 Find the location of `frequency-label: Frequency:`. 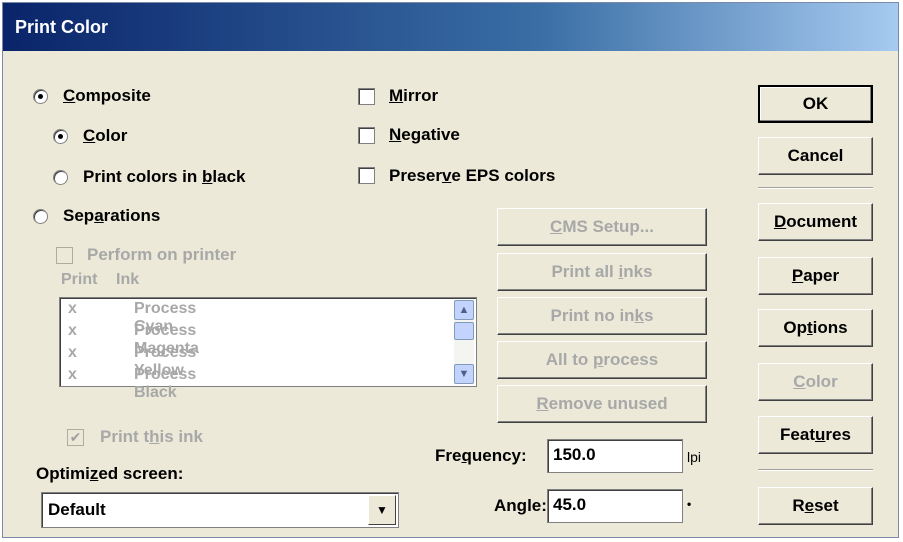

frequency-label: Frequency: is located at coordinates (481, 455).